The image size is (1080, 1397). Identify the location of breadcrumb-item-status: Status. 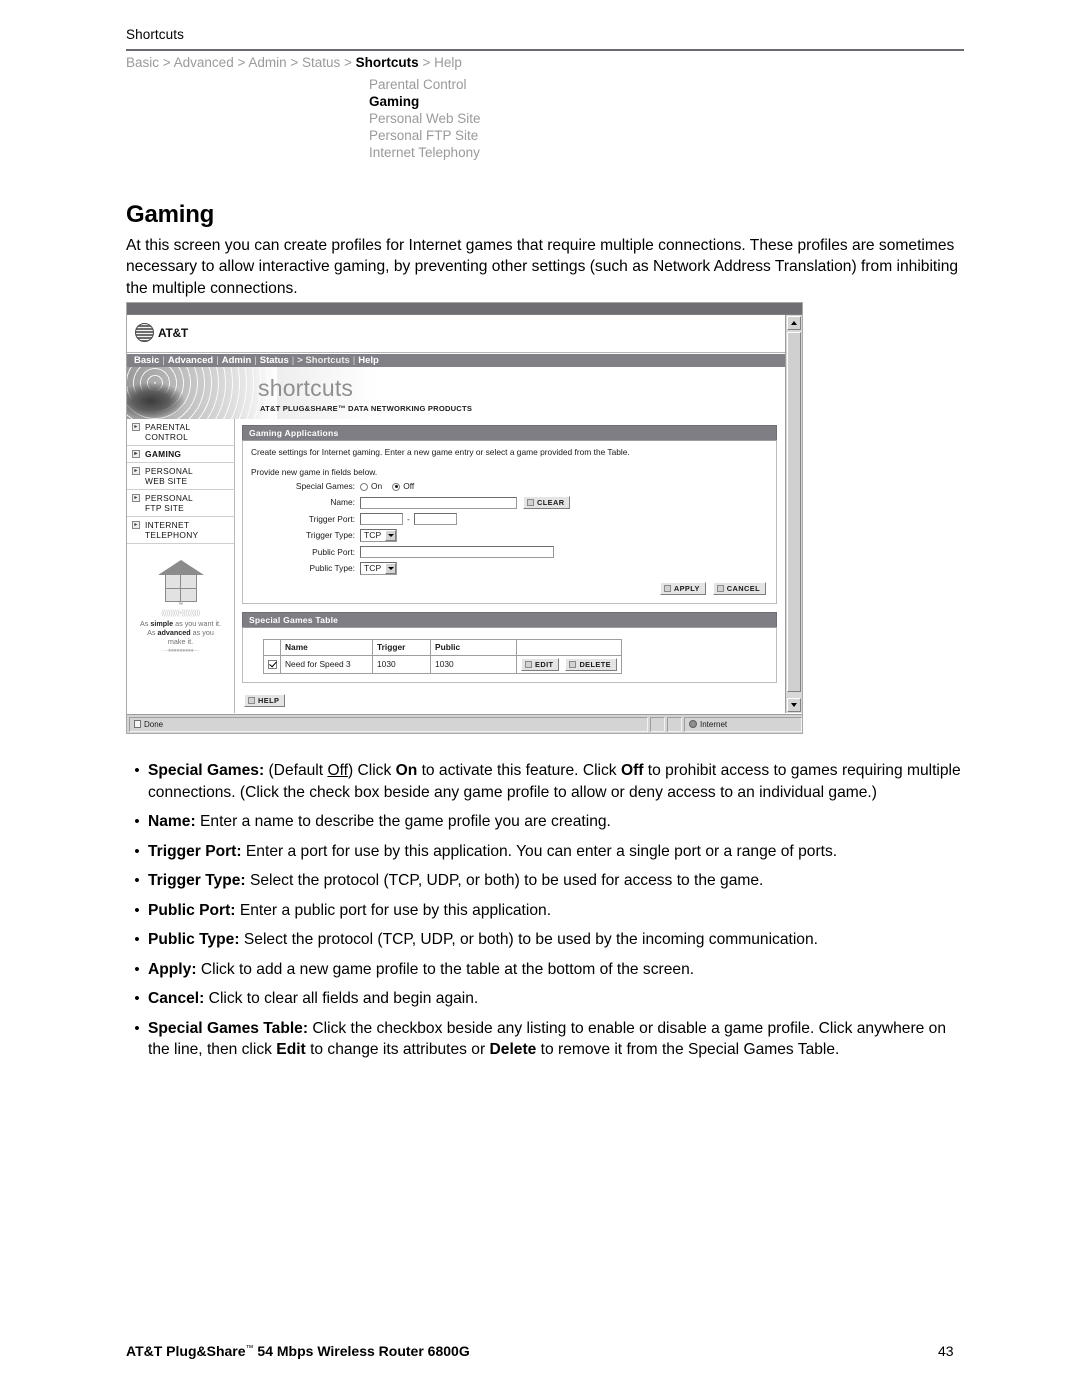
(321, 62).